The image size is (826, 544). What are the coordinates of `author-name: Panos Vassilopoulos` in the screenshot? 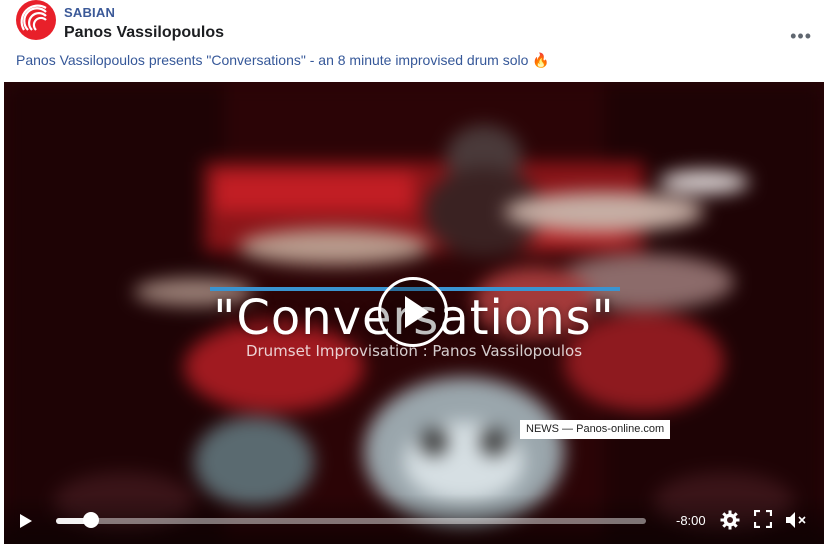 It's located at (144, 33).